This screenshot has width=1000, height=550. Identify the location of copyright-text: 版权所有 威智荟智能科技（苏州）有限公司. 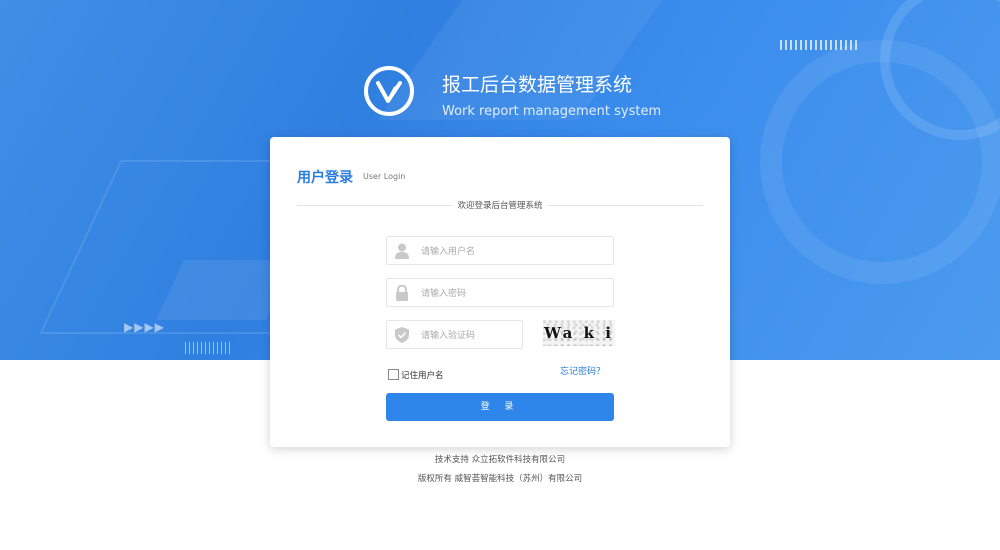
(500, 479).